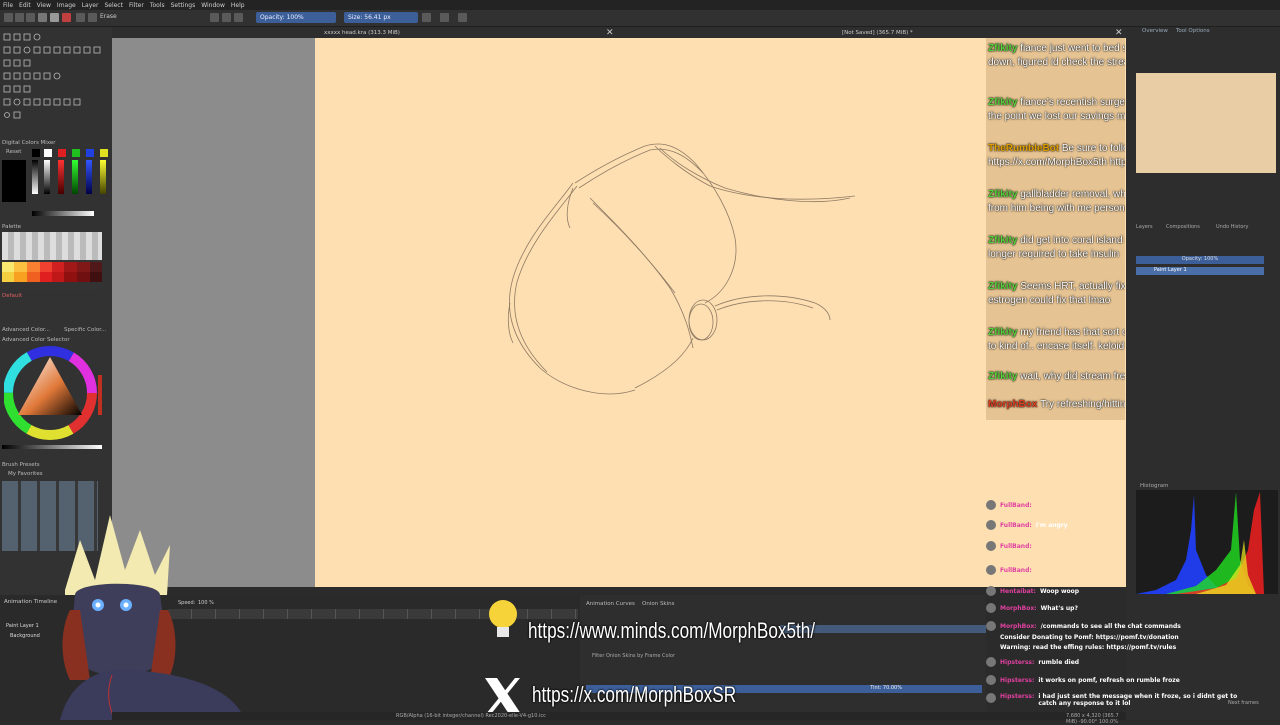  Describe the element at coordinates (8, 5) in the screenshot. I see `menu-file: File` at that location.